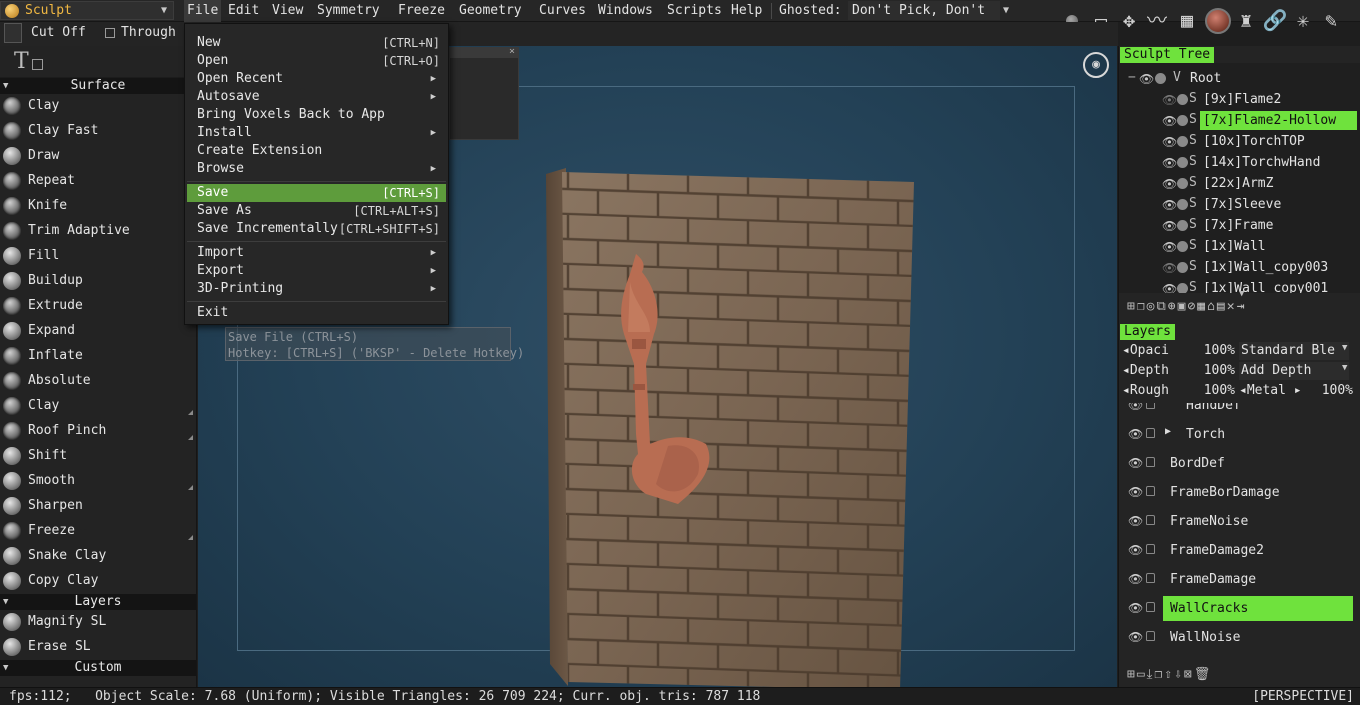  I want to click on layer-row-framenoise: 👁 FrameNoise, so click(1239, 521).